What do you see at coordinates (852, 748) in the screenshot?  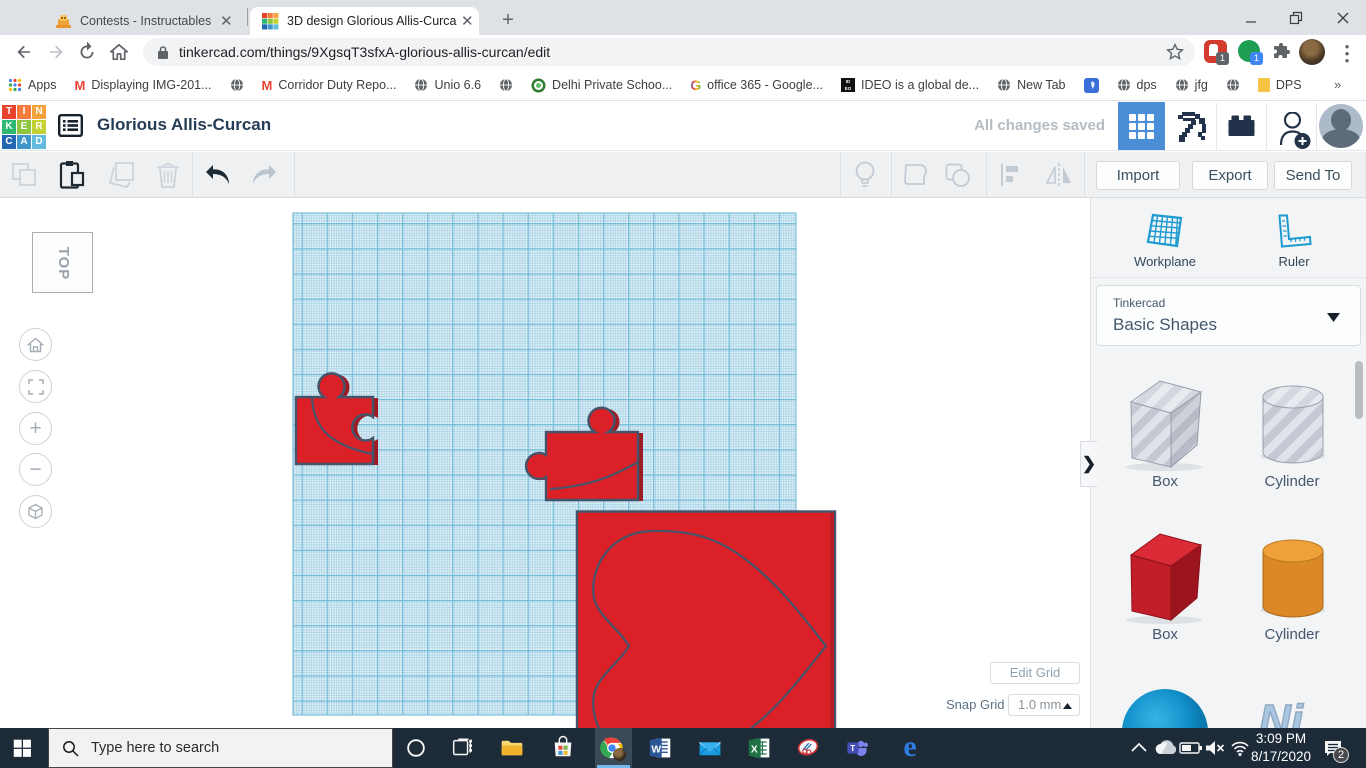 I see `svg-text: T` at bounding box center [852, 748].